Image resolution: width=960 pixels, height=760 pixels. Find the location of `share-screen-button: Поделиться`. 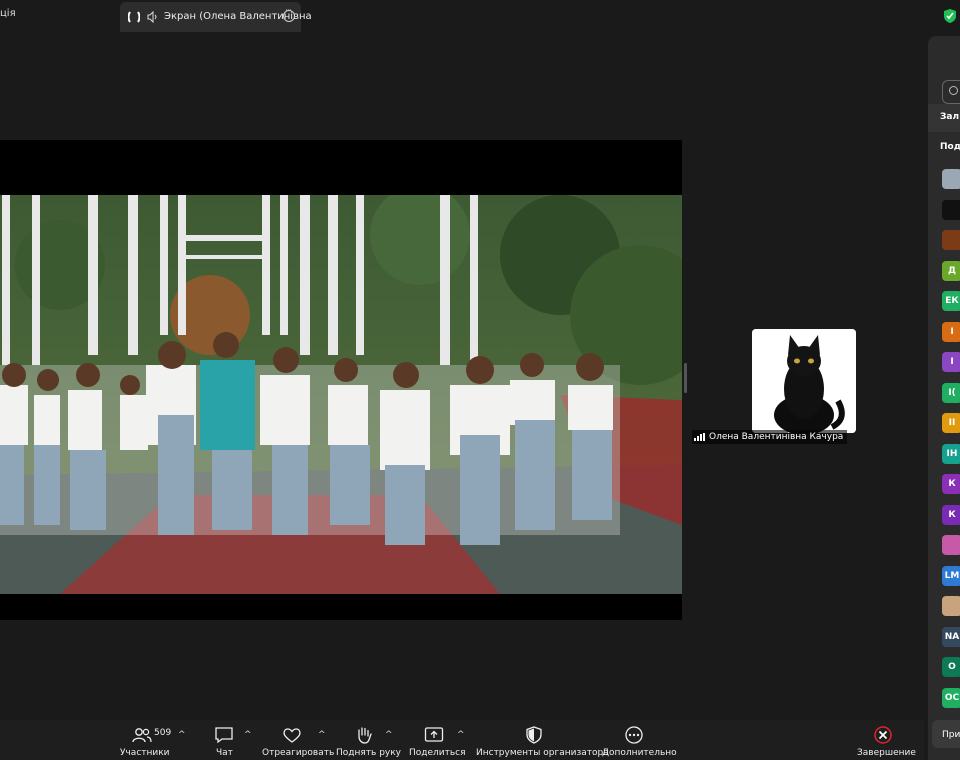

share-screen-button: Поделиться is located at coordinates (435, 740).